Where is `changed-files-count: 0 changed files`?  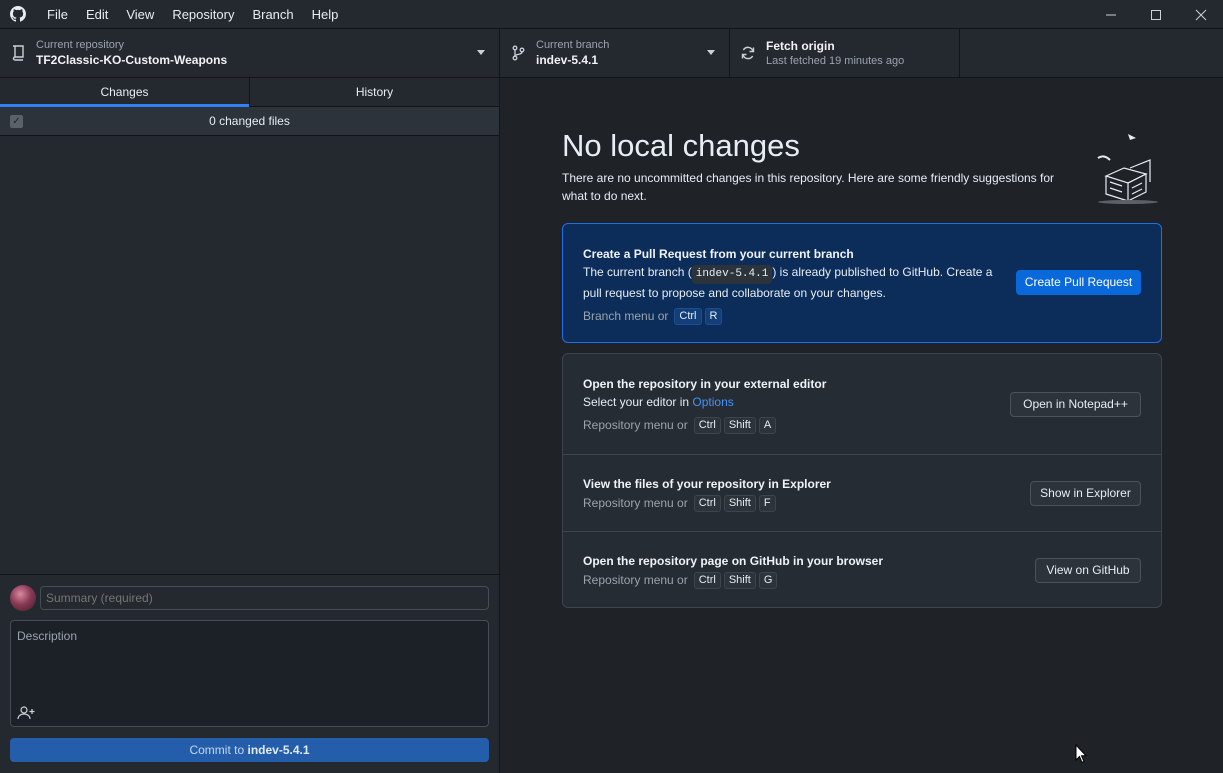
changed-files-count: 0 changed files is located at coordinates (249, 121).